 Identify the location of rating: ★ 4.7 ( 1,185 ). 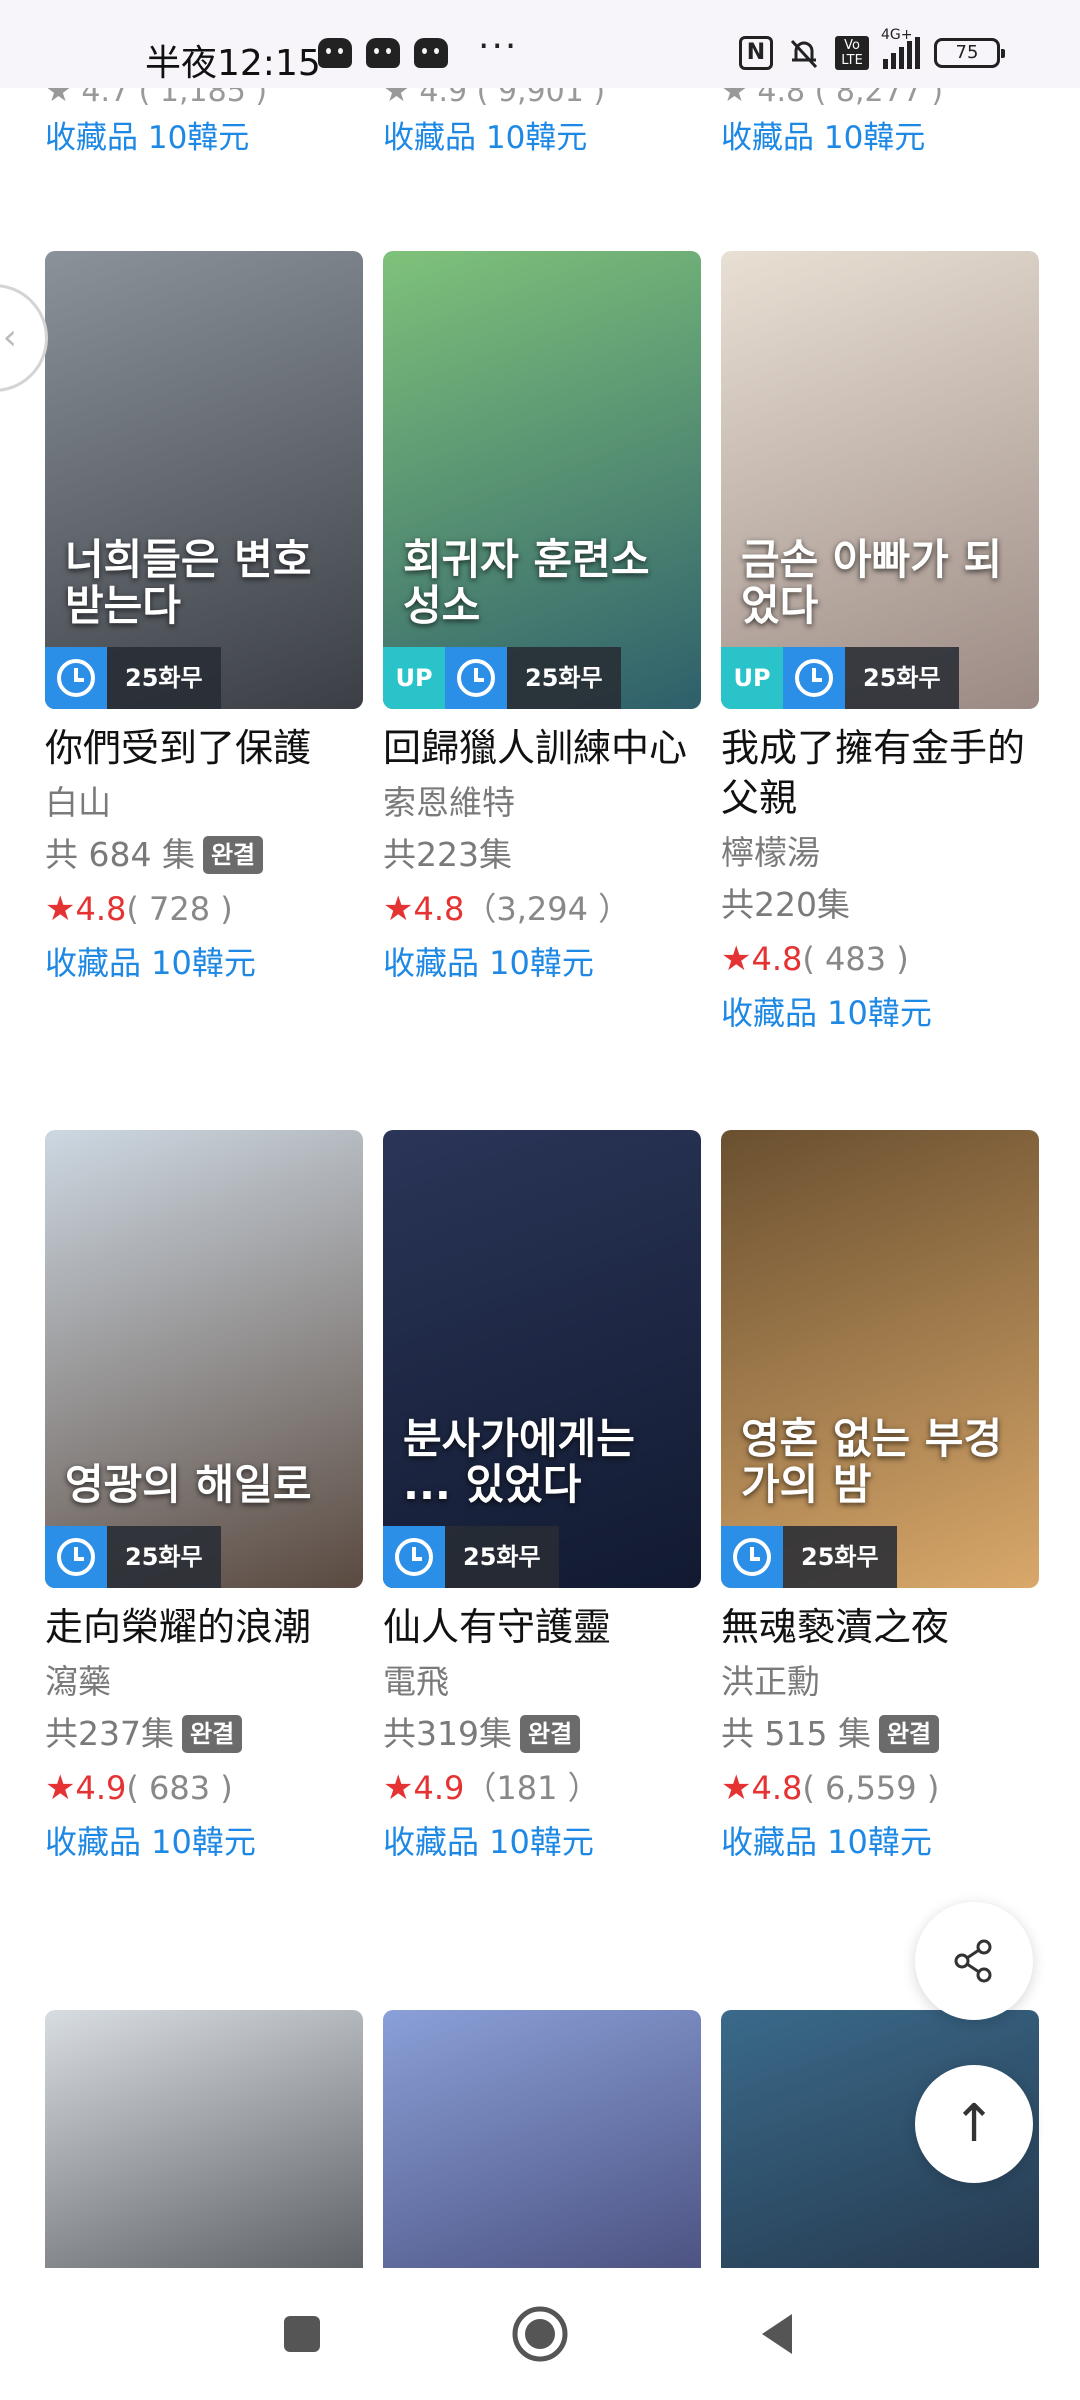
(156, 98).